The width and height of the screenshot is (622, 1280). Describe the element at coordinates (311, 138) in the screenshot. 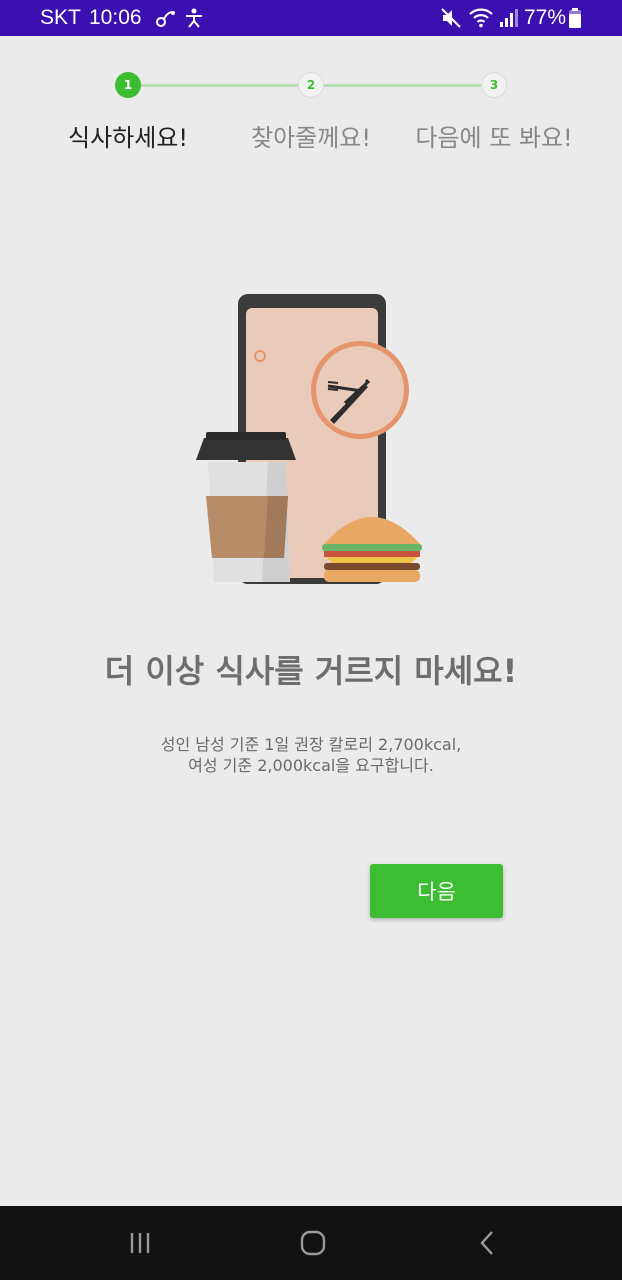

I see `step-2-label: 찾아줄께요!` at that location.